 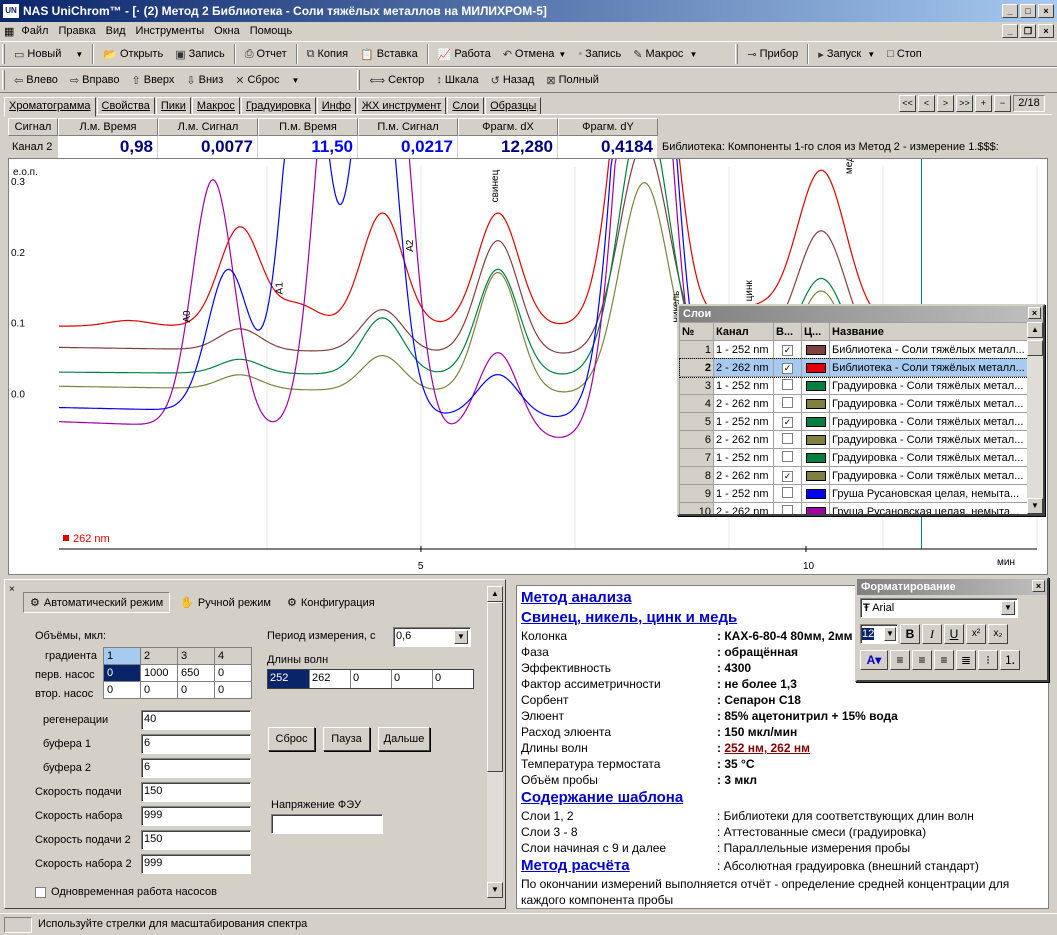 What do you see at coordinates (944, 660) in the screenshot?
I see `align-right-button: ≡` at bounding box center [944, 660].